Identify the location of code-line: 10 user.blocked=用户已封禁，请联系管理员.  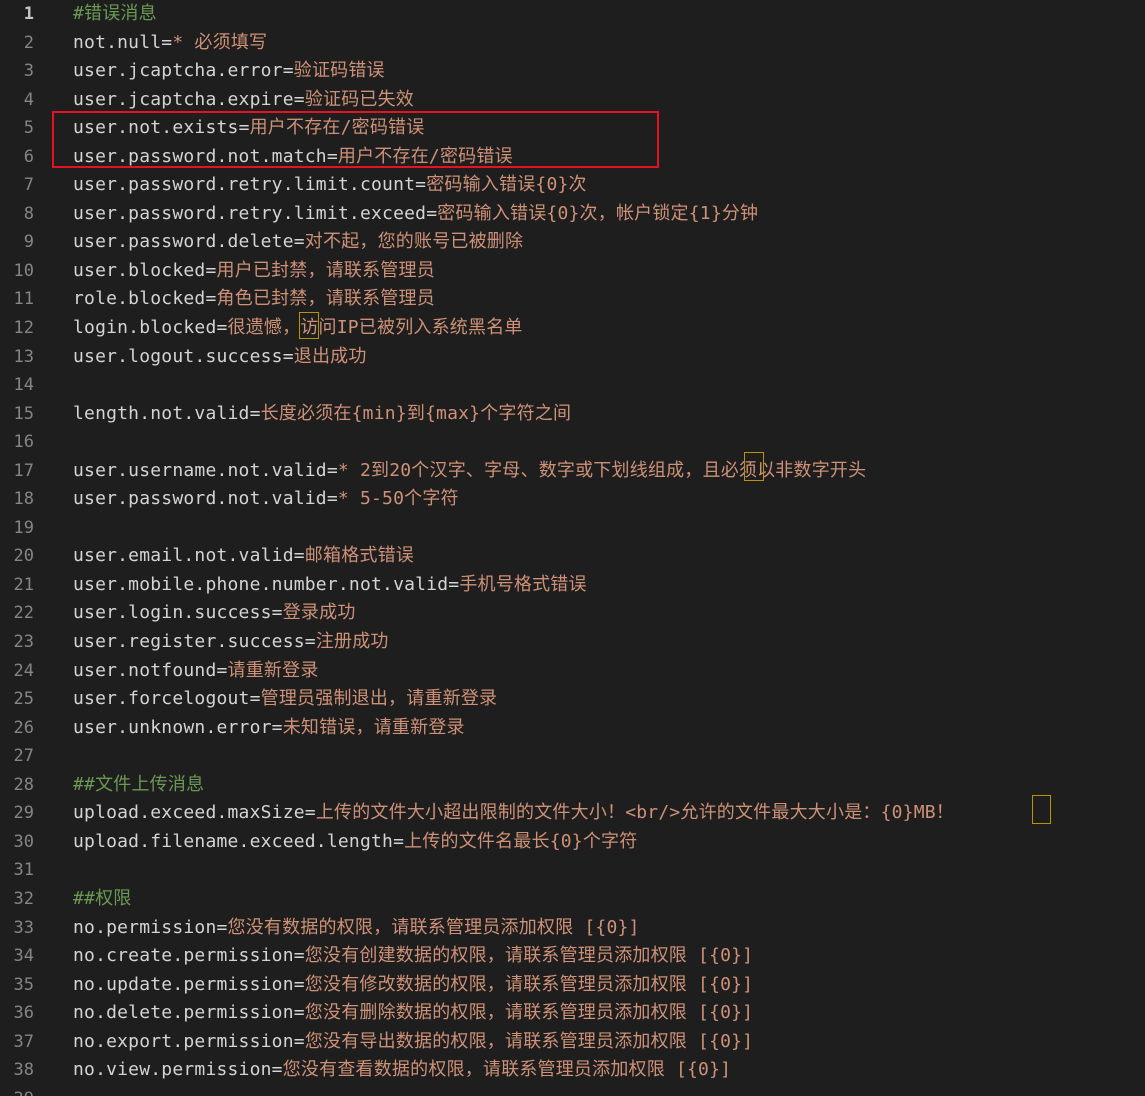
(572, 271).